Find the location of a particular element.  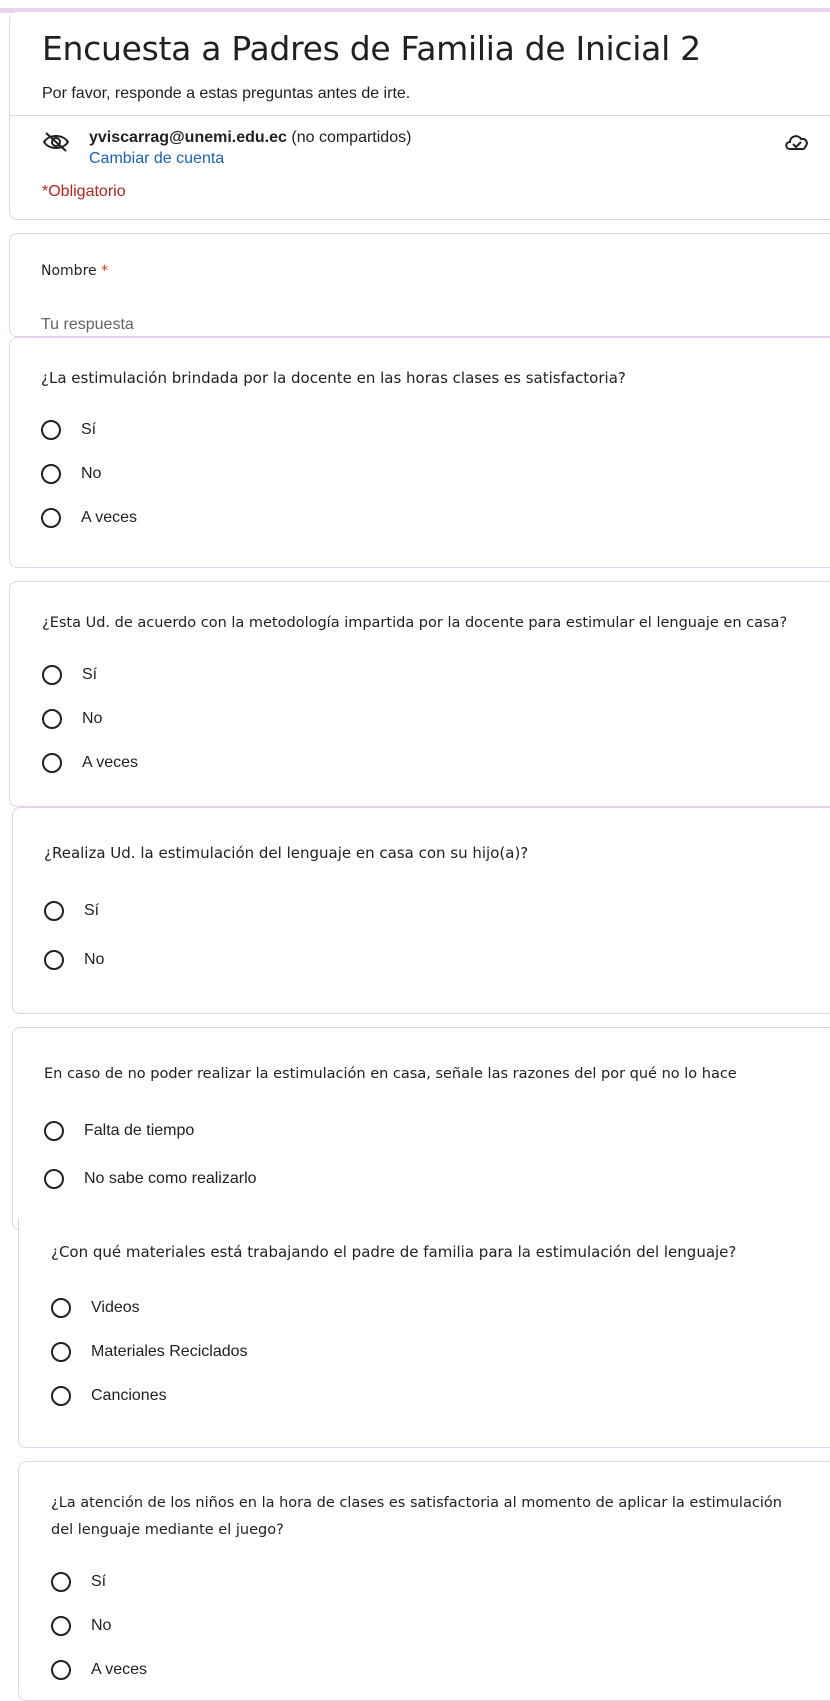

required-note: *Obligatorio is located at coordinates (84, 191).